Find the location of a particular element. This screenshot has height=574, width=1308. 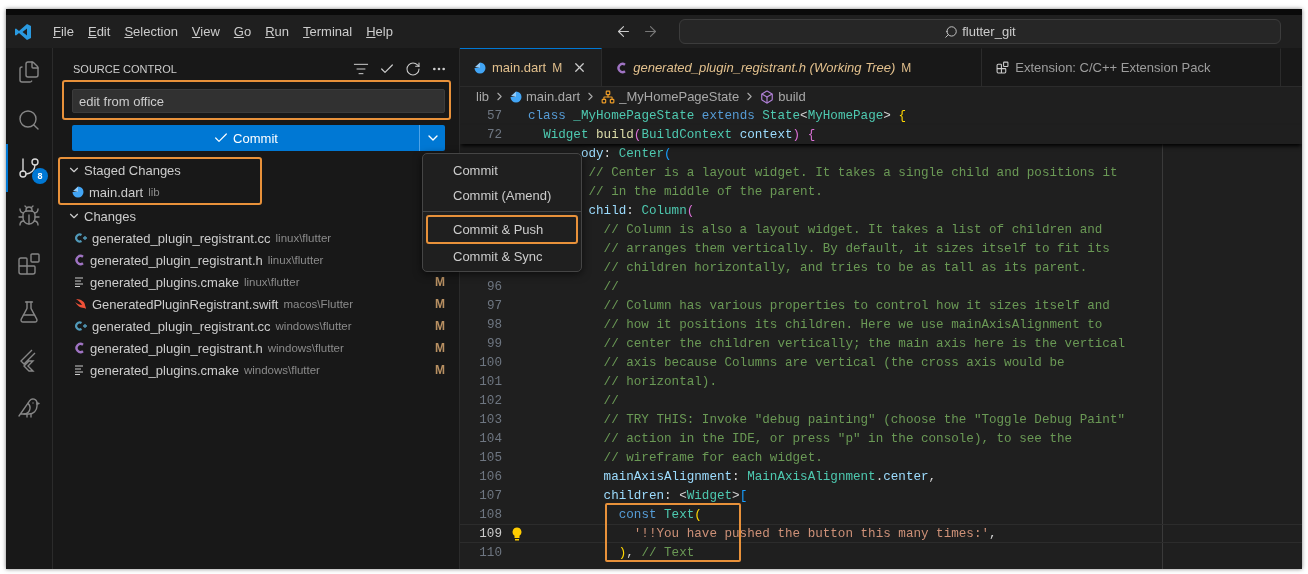

code-line: const Text( is located at coordinates (660, 514).